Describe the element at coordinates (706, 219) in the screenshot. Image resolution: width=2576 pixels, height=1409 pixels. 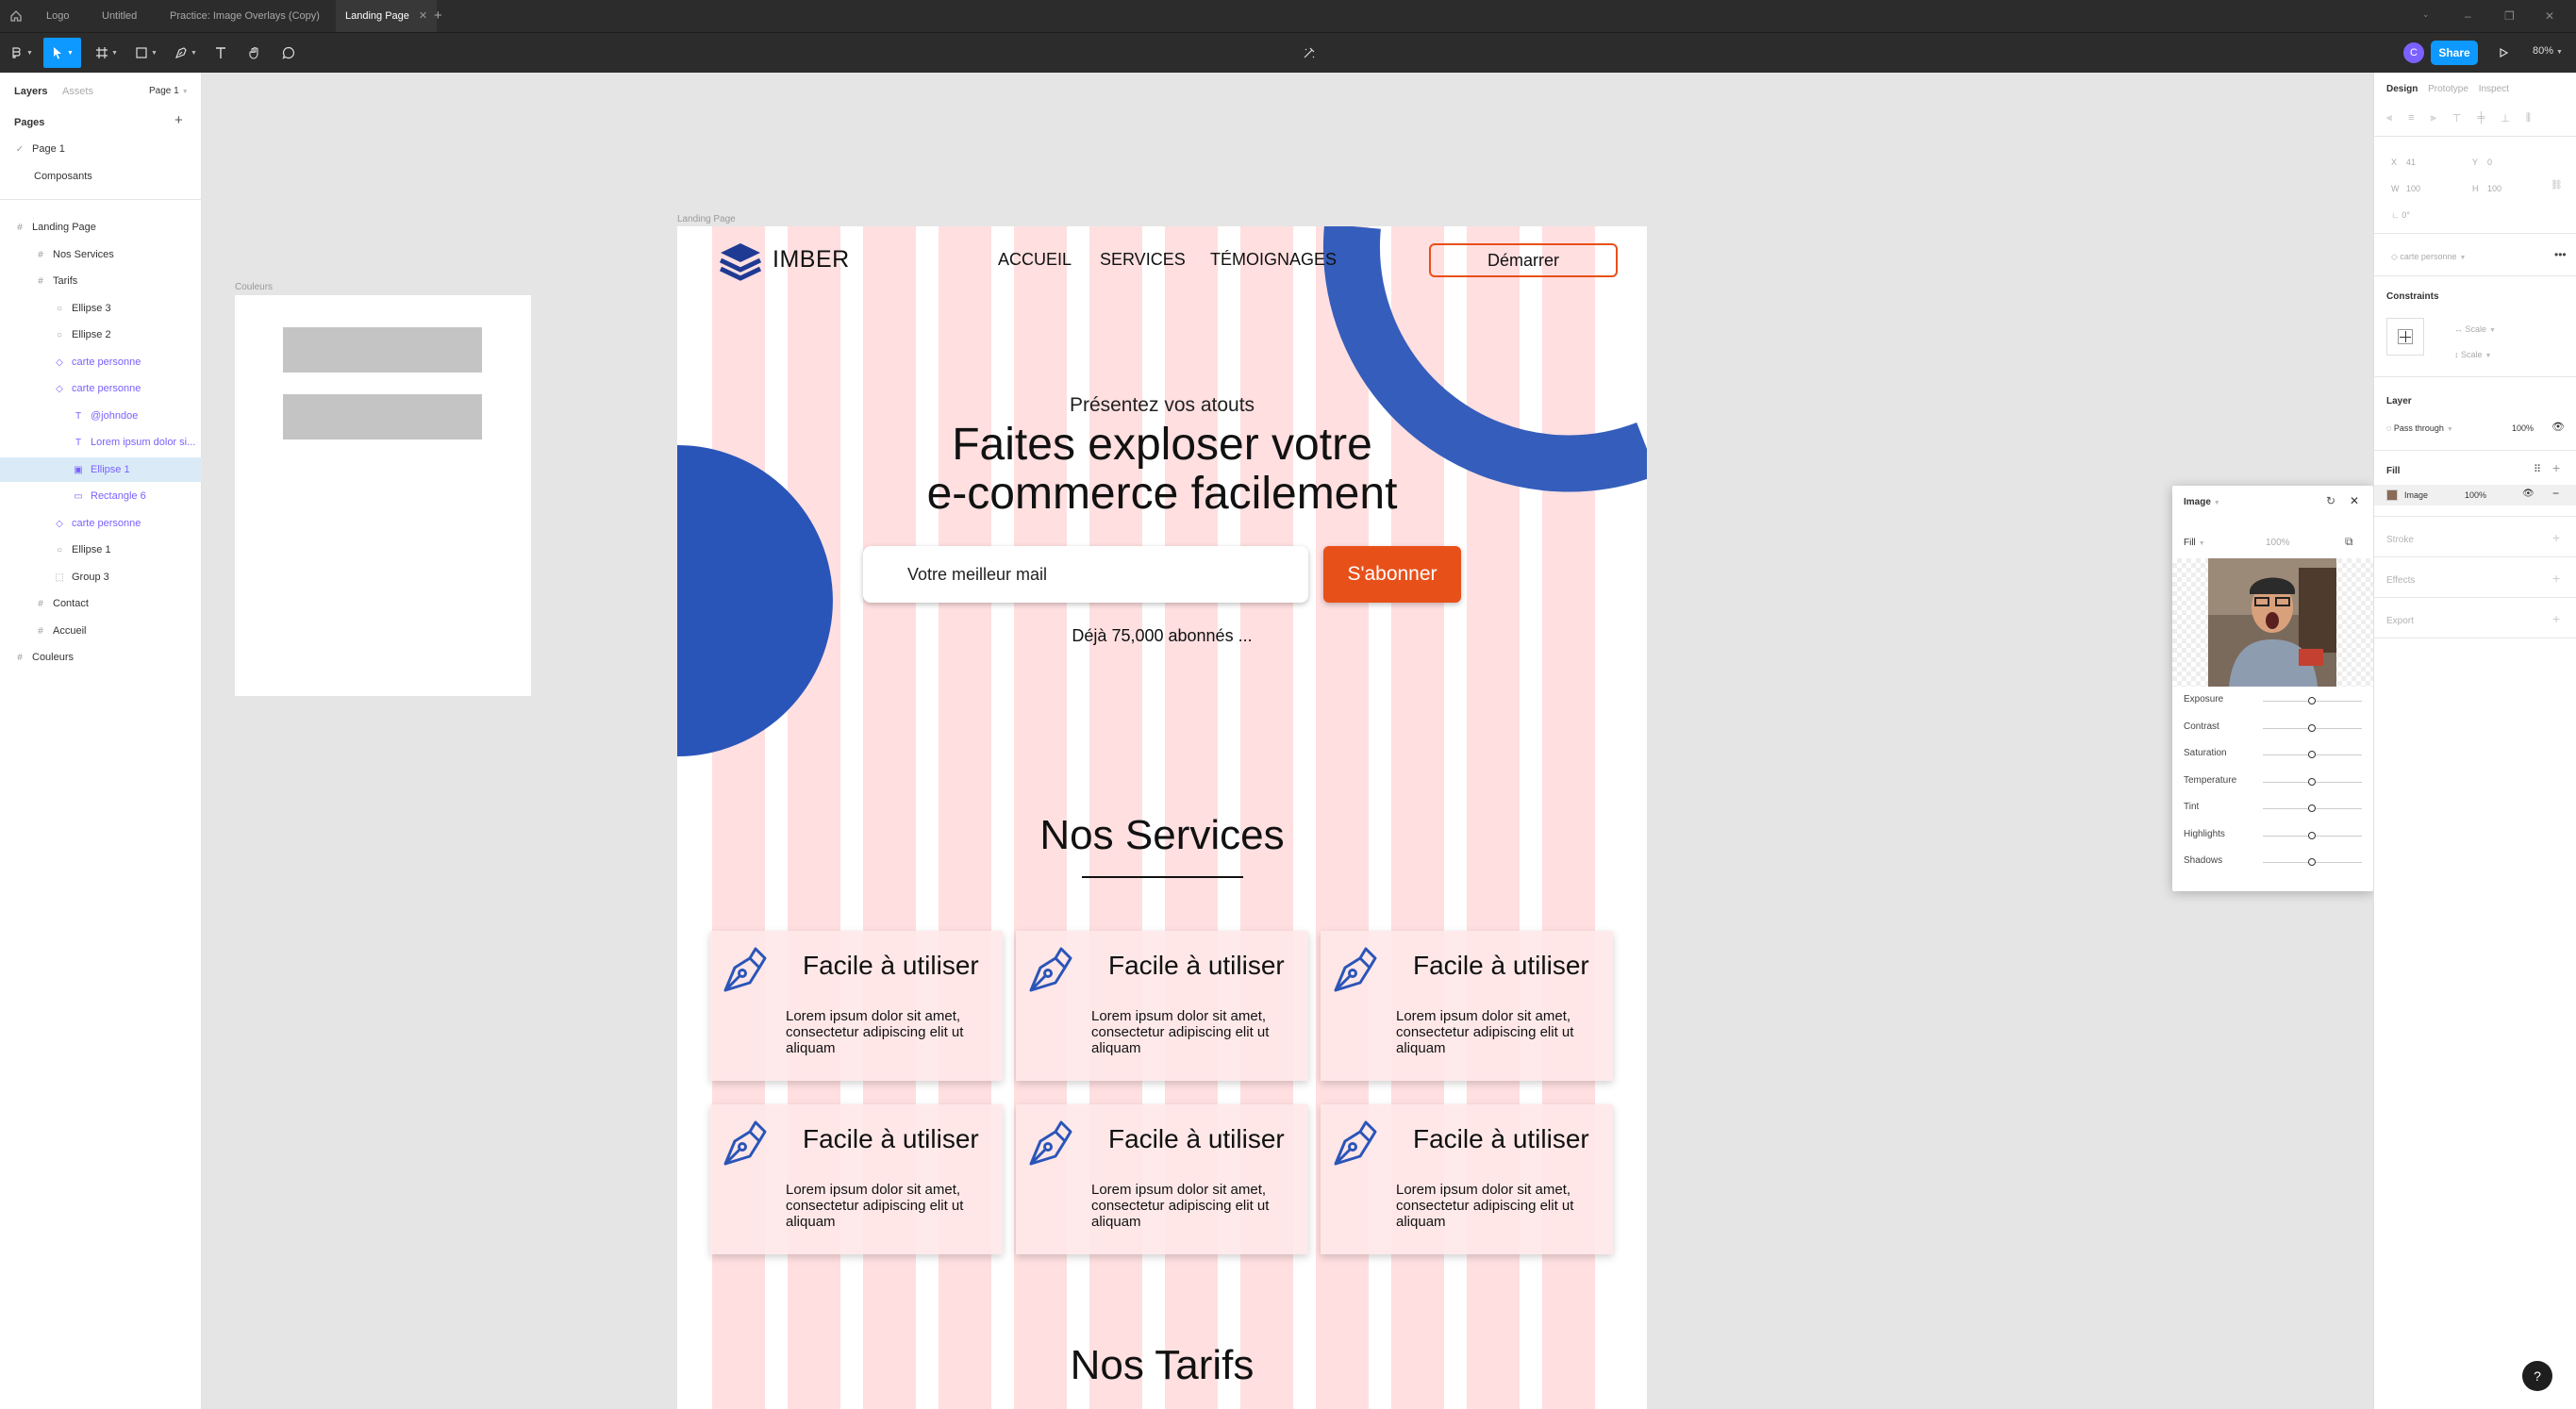
I see `landing-frame-label: Landing Page` at that location.